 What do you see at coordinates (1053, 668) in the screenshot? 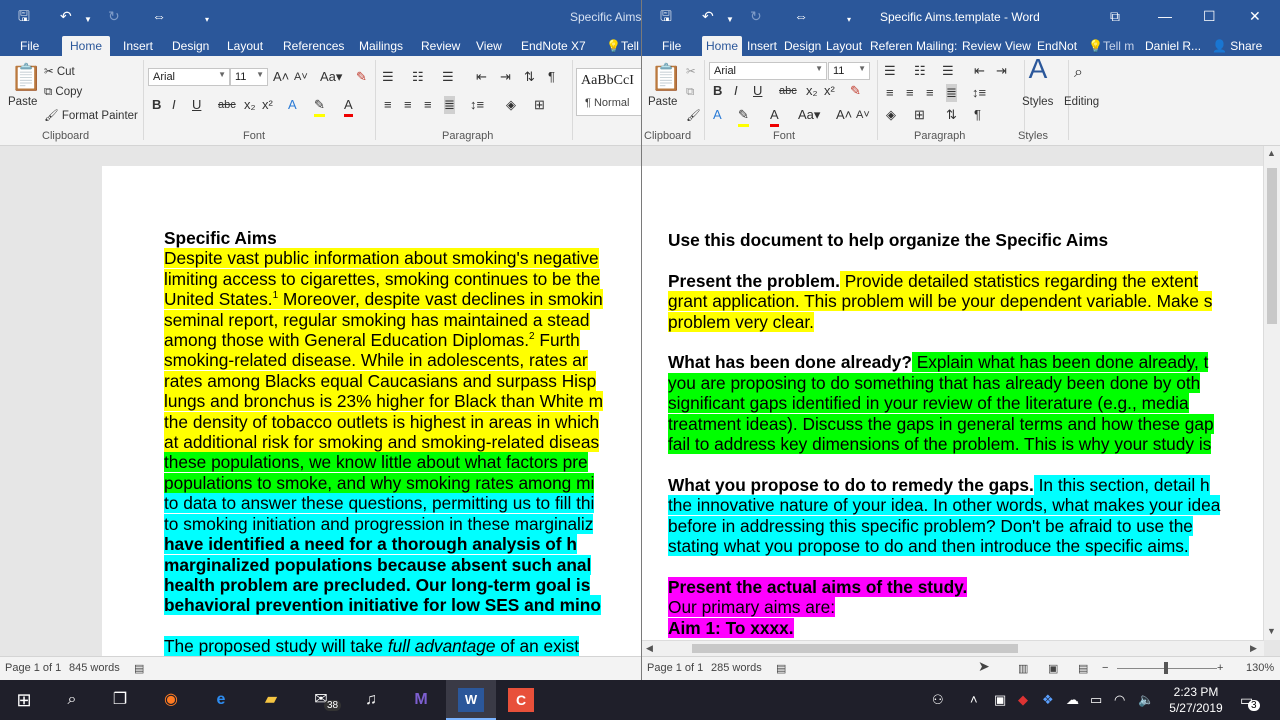
I see `print-layout-icon: ▣` at bounding box center [1053, 668].